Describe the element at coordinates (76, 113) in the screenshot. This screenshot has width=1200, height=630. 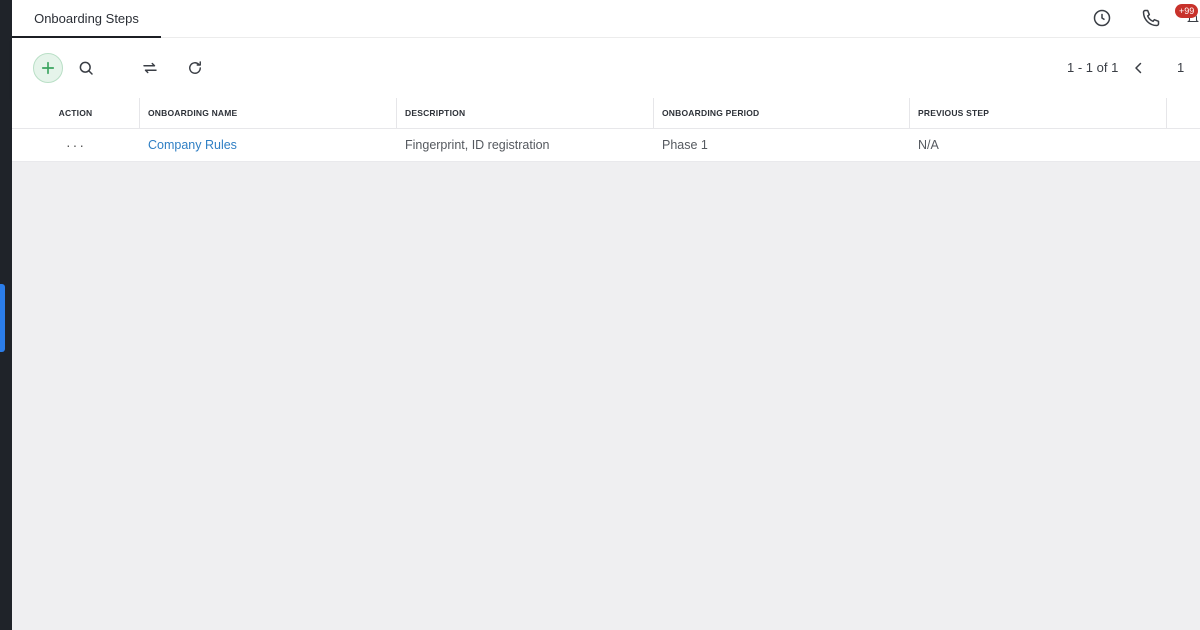
I see `column-header-action: ACTION` at that location.